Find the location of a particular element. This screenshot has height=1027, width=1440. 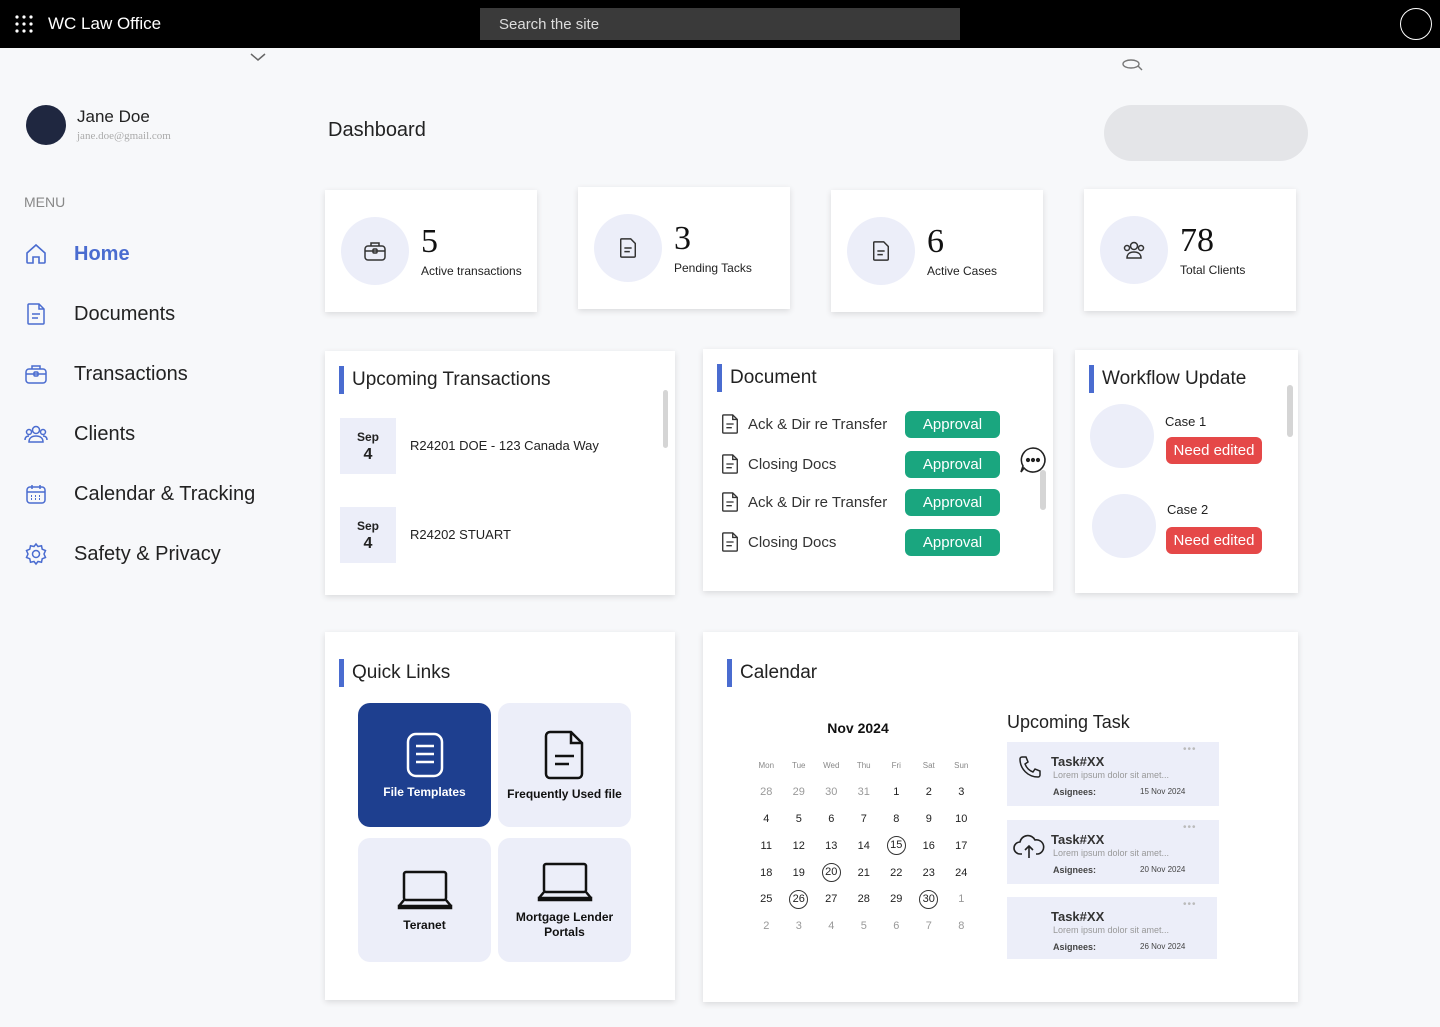

calendar-day-highlighted: 30 is located at coordinates (929, 899).